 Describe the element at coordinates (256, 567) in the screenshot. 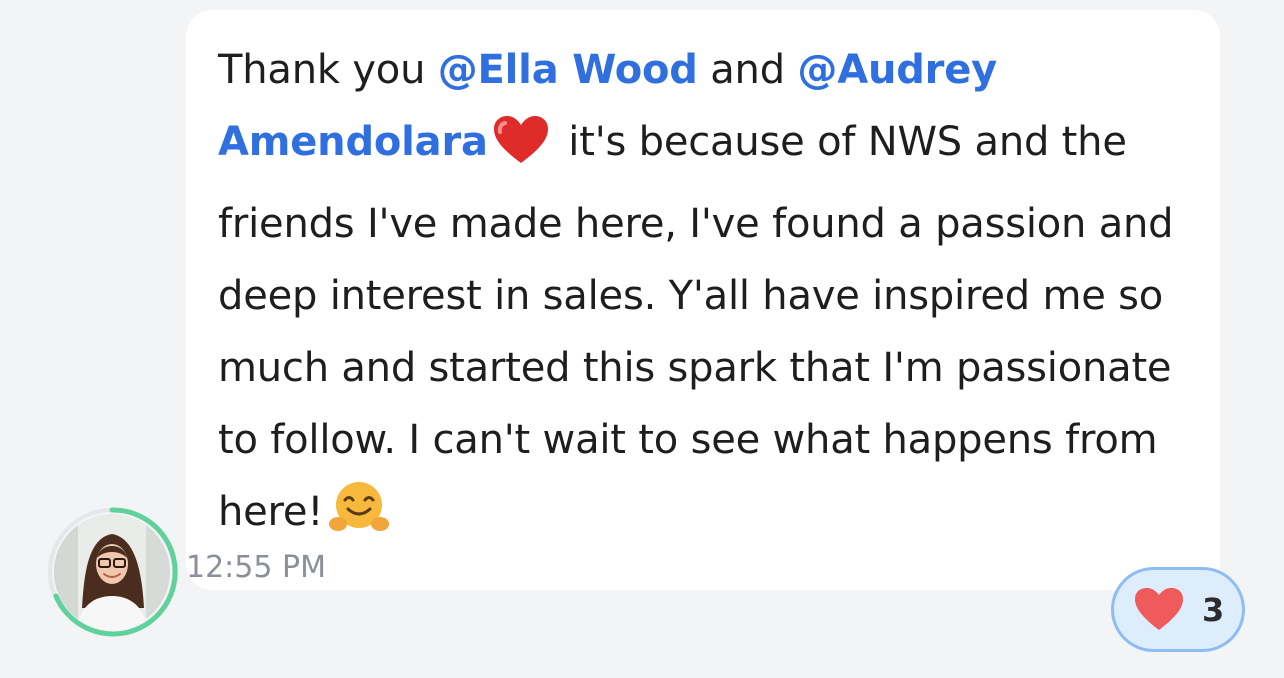

I see `message-timestamp: 12:55 PM` at that location.